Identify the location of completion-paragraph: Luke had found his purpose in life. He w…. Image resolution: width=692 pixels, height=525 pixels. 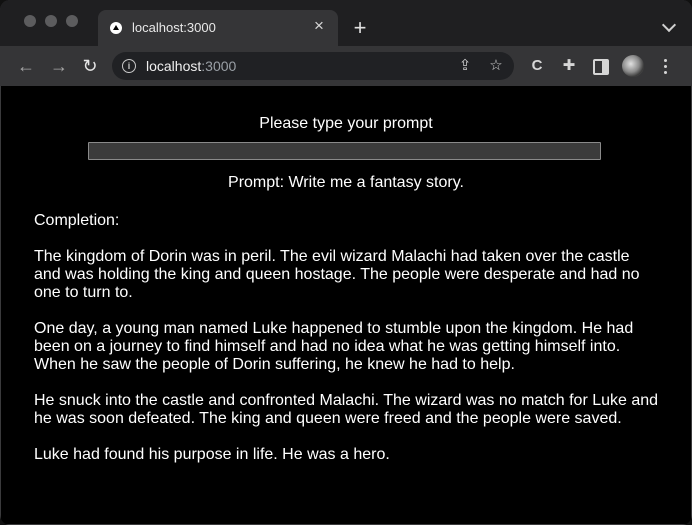
(212, 454).